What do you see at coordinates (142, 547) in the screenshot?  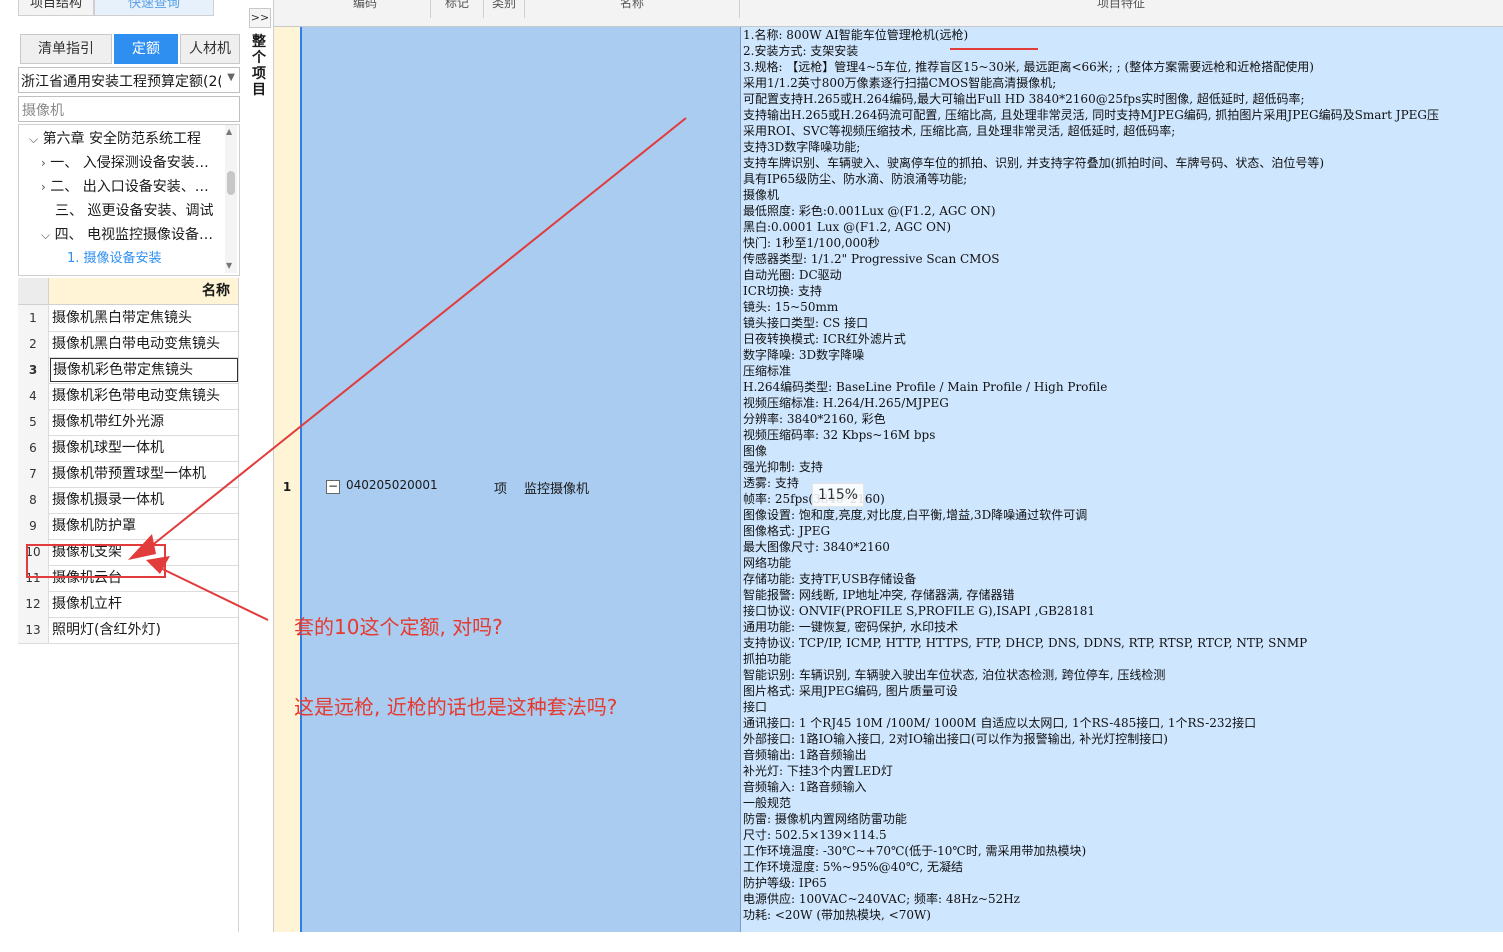 I see `arrowhead` at bounding box center [142, 547].